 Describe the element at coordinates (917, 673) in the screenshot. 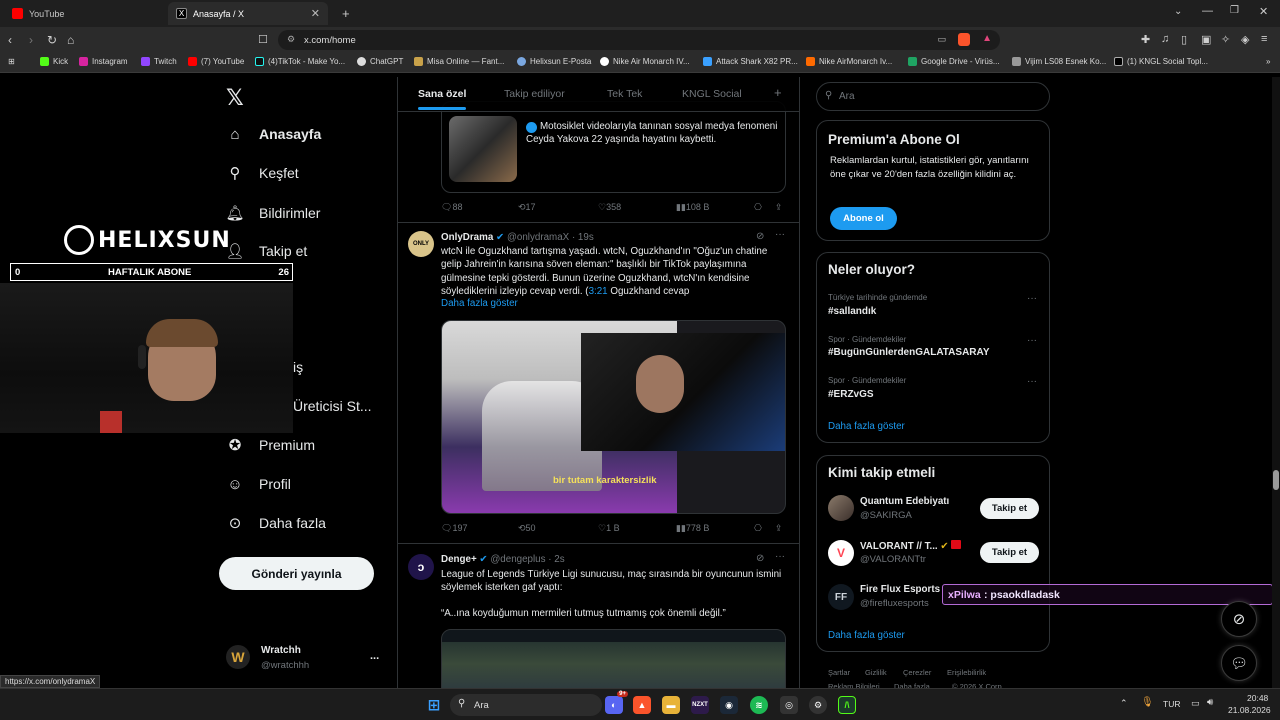

I see `footer-link: Çerezler` at that location.